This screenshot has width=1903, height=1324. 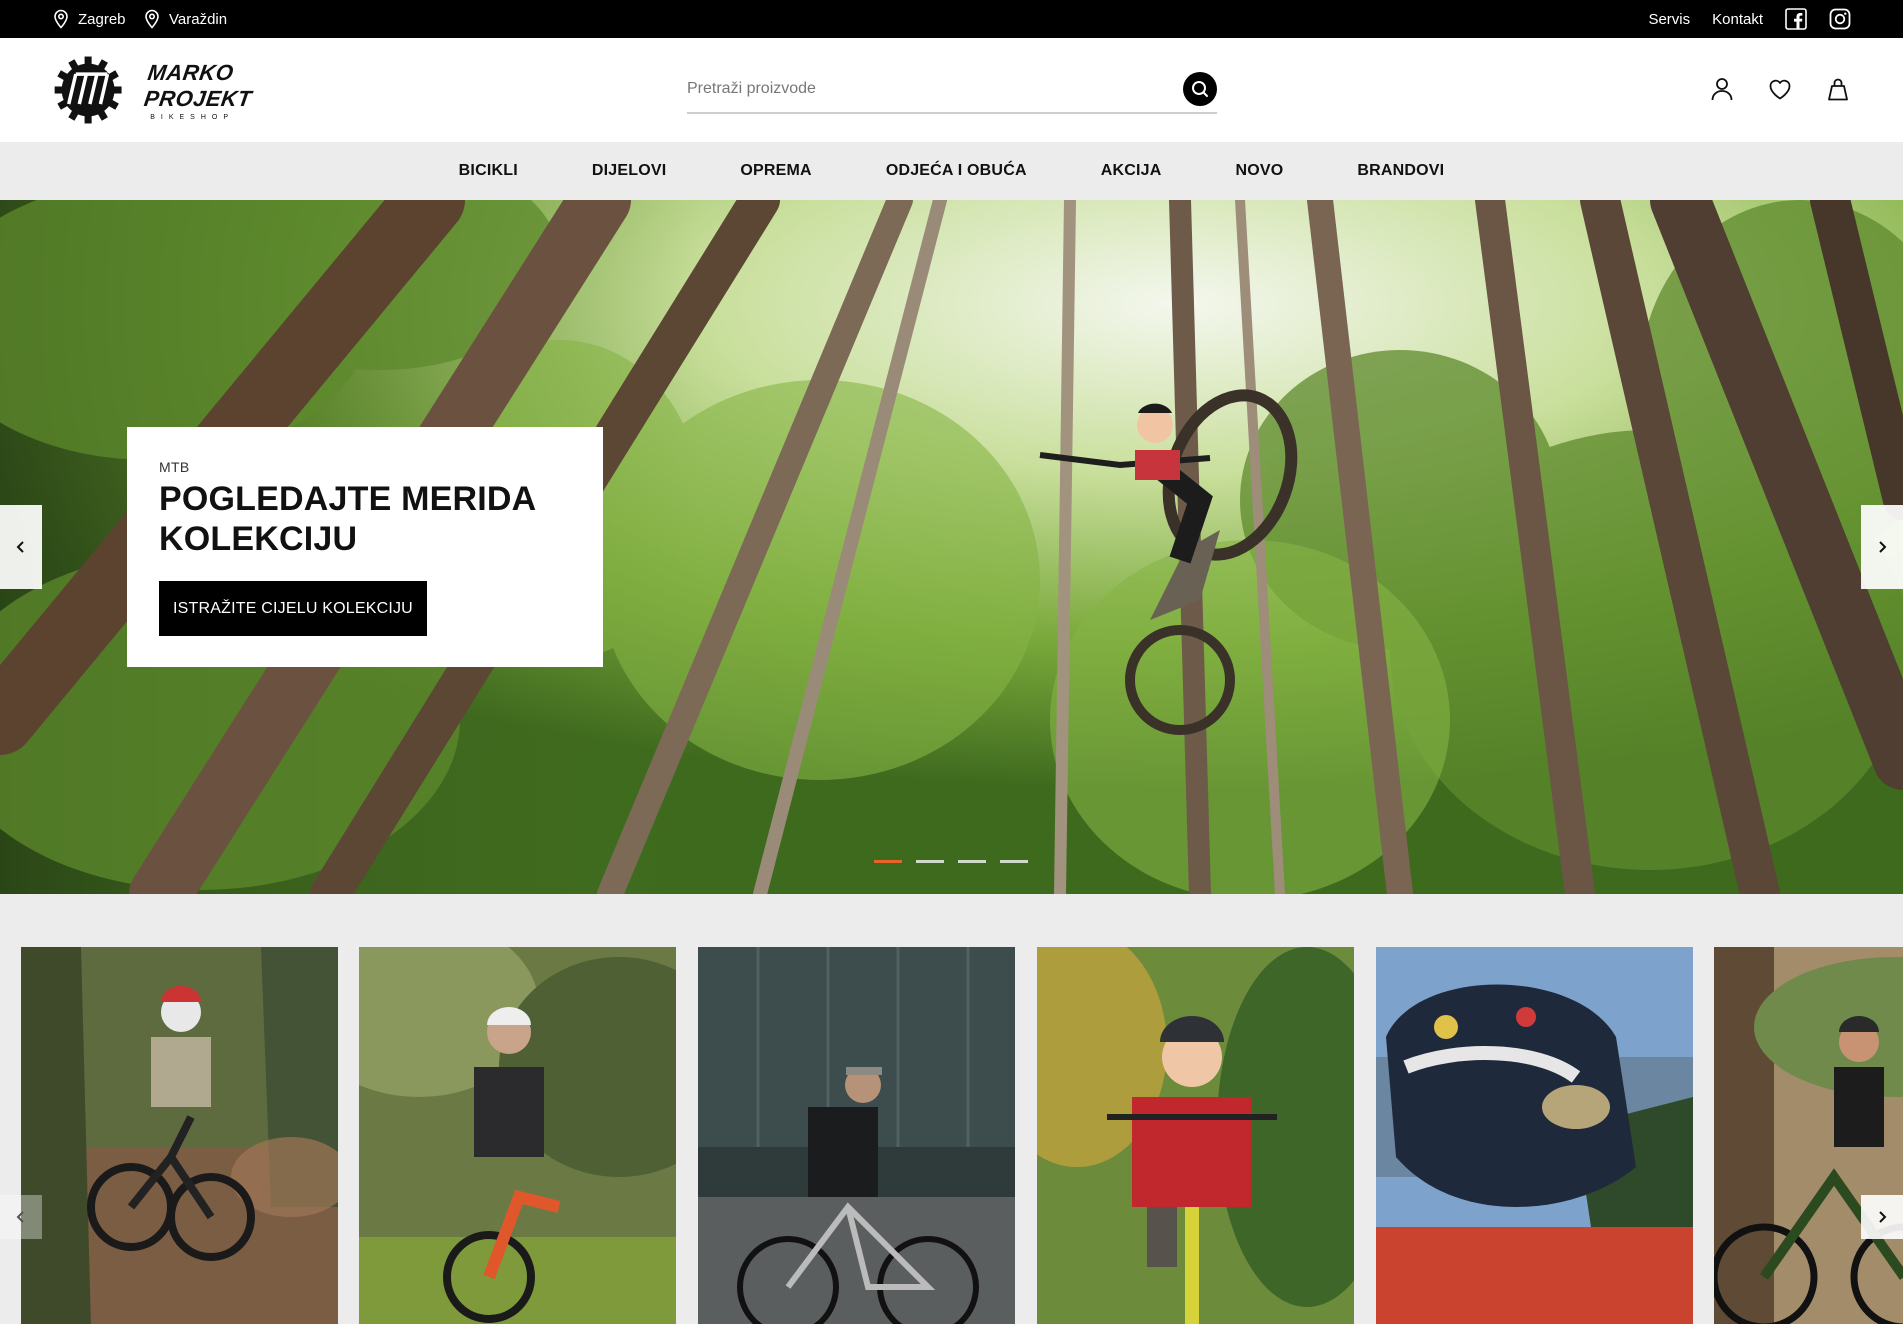 What do you see at coordinates (1259, 171) in the screenshot?
I see `nav-item-novo: NOVO` at bounding box center [1259, 171].